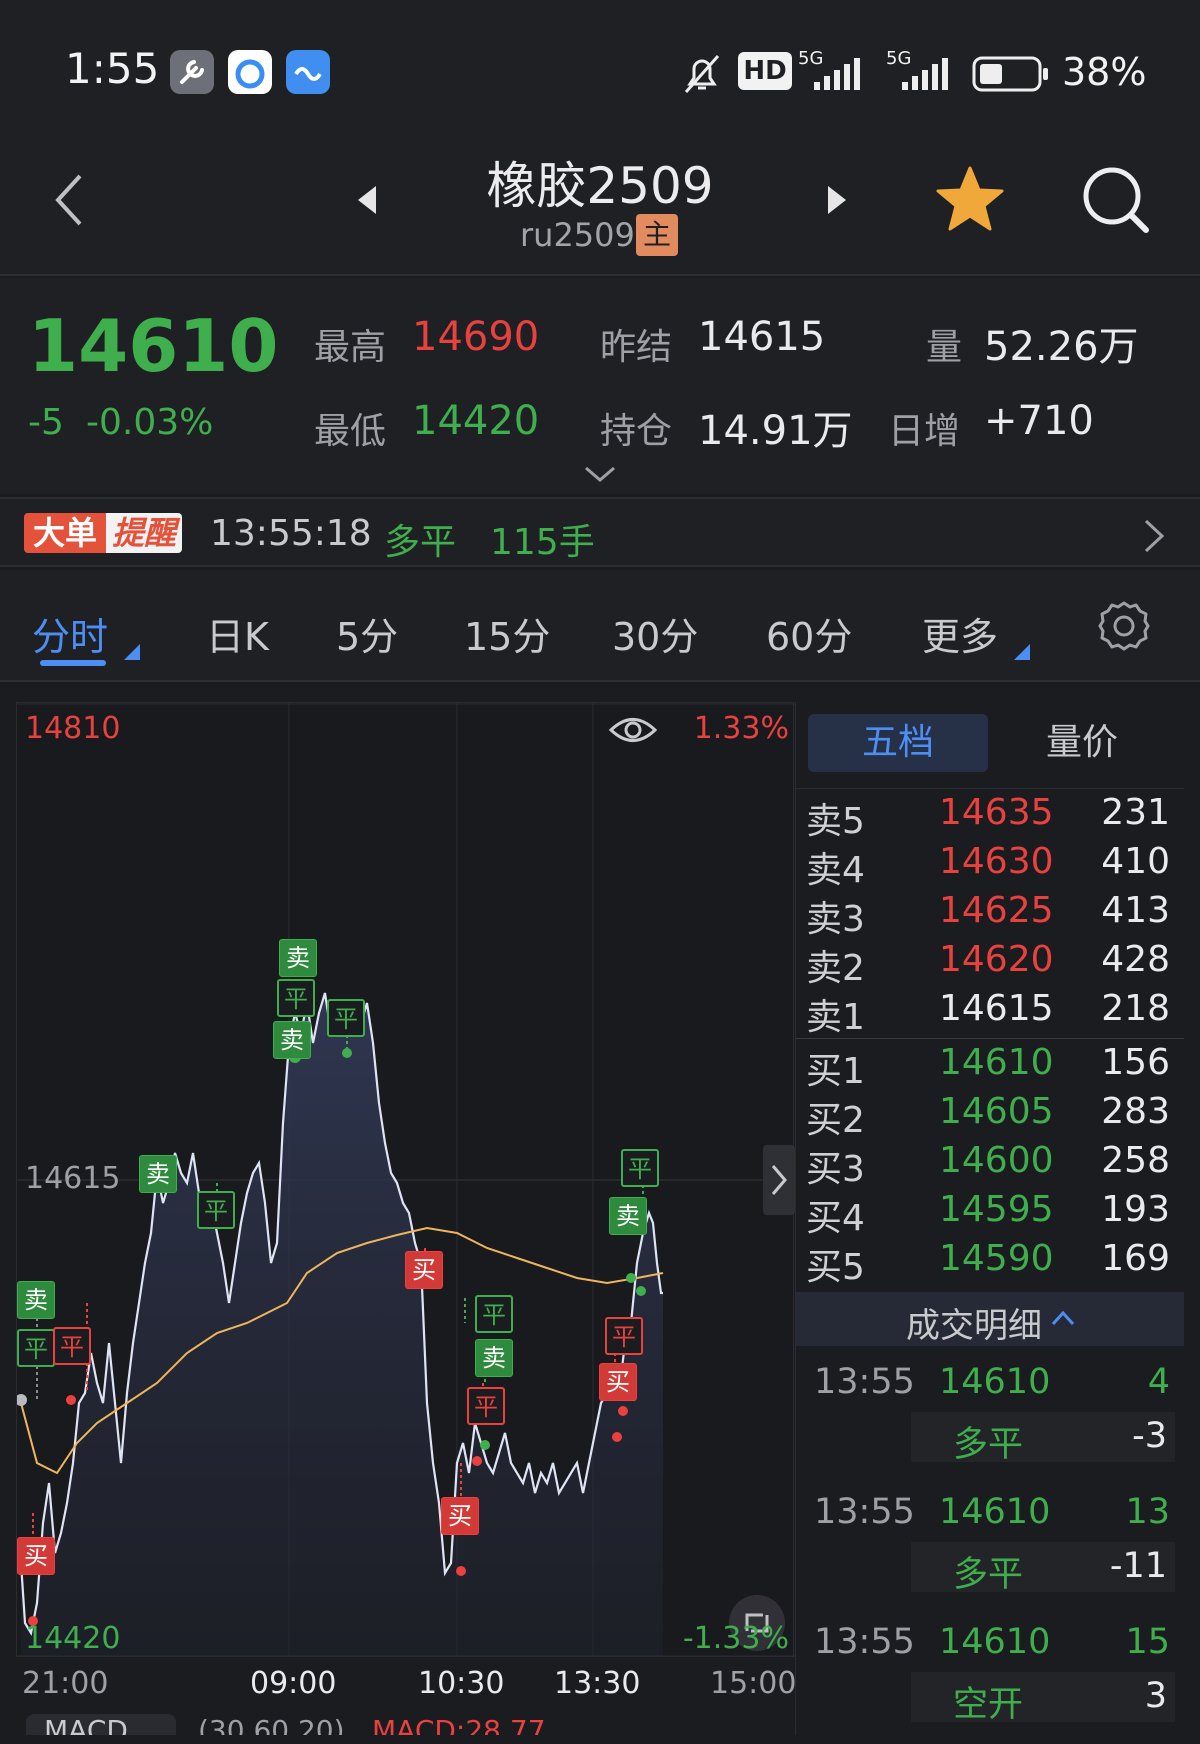  I want to click on trade-row: 13:55 14610 15 空开 3, so click(990, 1679).